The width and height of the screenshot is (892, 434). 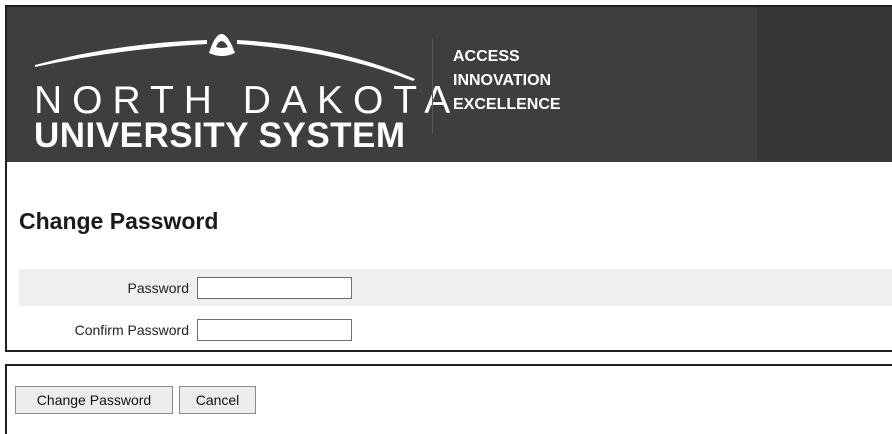 What do you see at coordinates (824, 84) in the screenshot?
I see `header-shade` at bounding box center [824, 84].